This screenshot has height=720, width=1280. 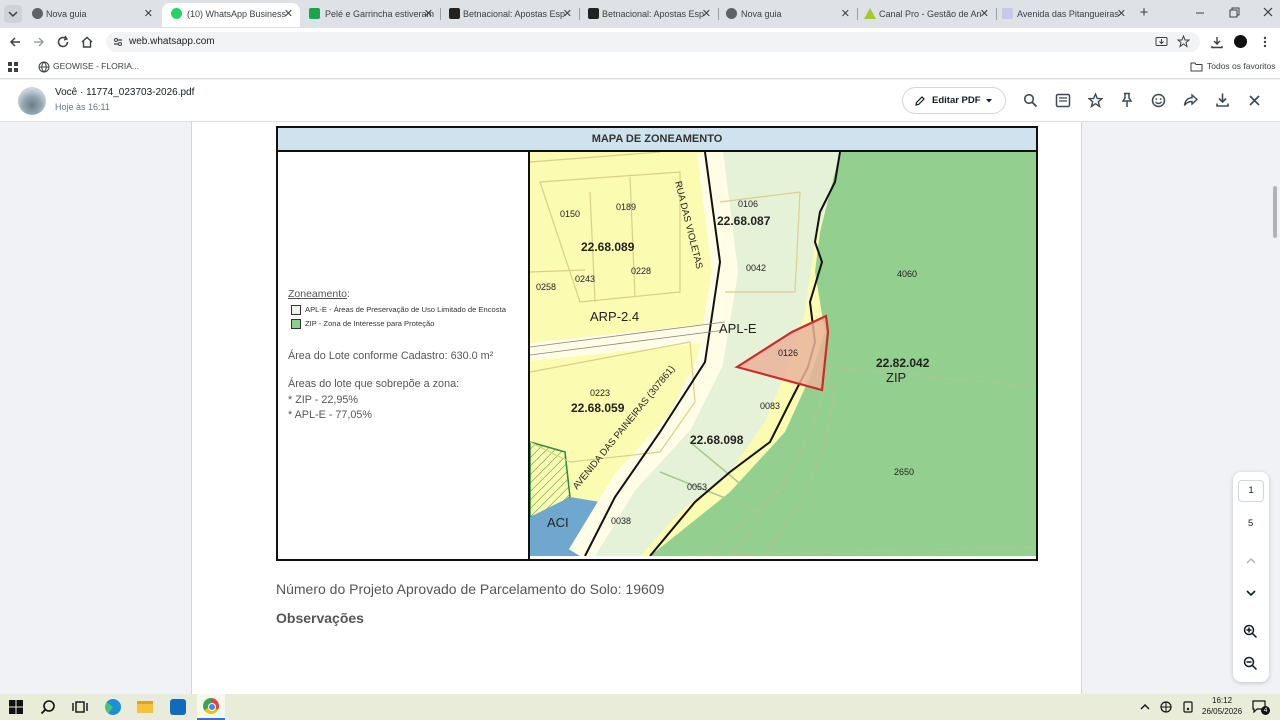 What do you see at coordinates (649, 15) in the screenshot?
I see `tab-betnacional-2: Betnacional: Apostas Esp ✕` at bounding box center [649, 15].